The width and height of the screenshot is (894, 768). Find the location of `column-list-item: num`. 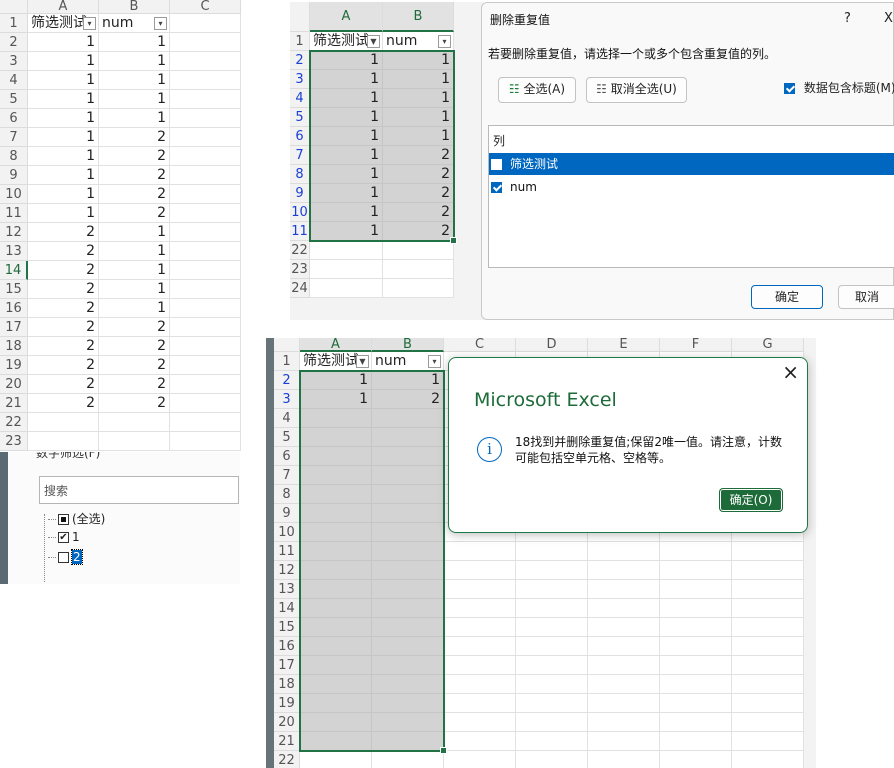

column-list-item: num is located at coordinates (691, 187).